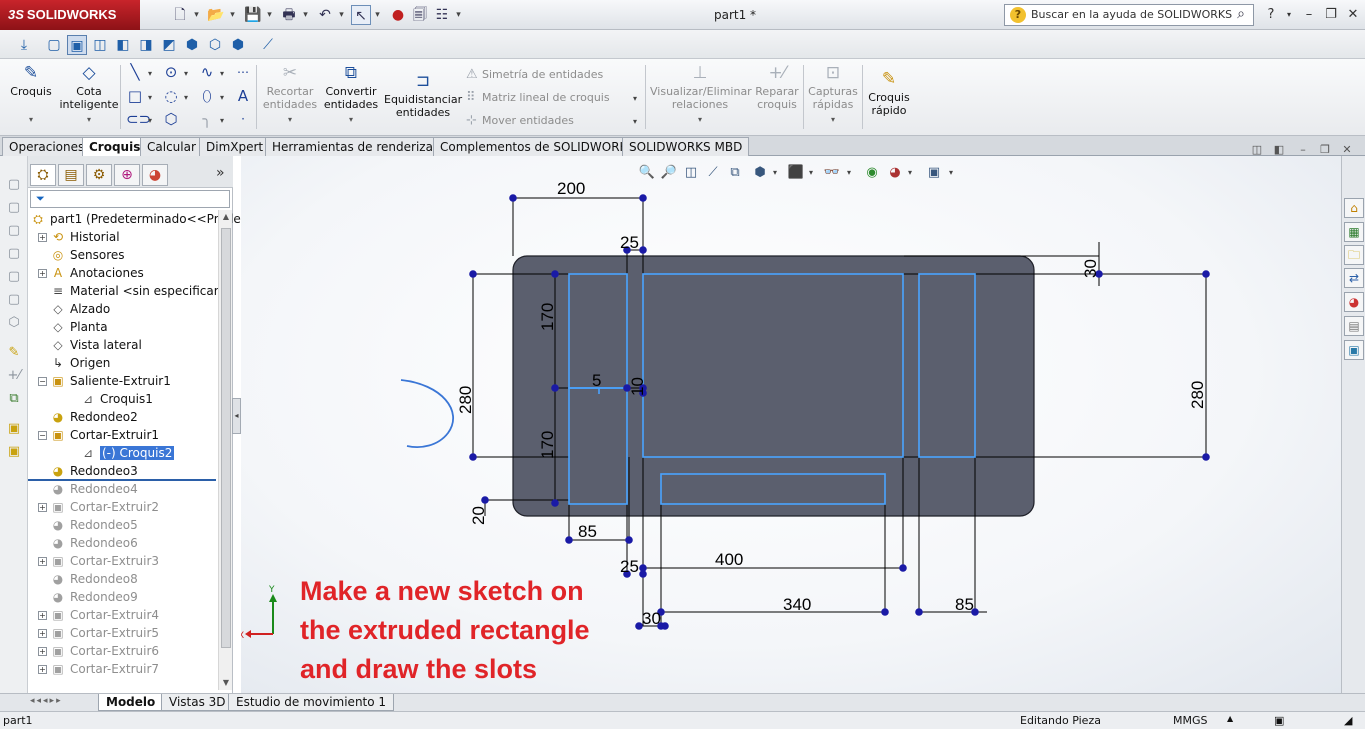  What do you see at coordinates (700, 119) in the screenshot?
I see `visualizar-dropdown-caret: ▾` at bounding box center [700, 119].